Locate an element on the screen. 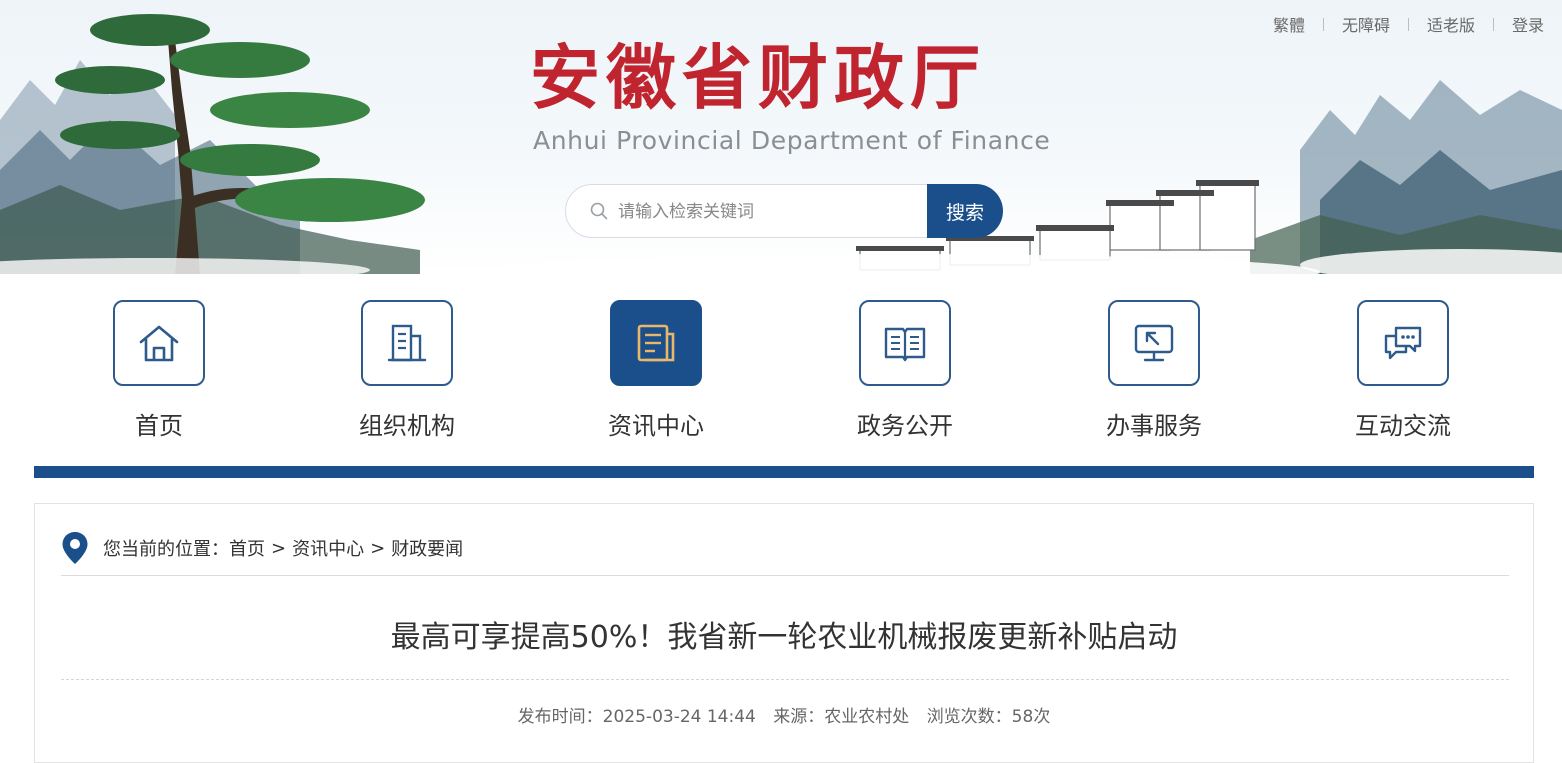 The width and height of the screenshot is (1562, 763). article-source: 来源：农业农村处 is located at coordinates (841, 717).